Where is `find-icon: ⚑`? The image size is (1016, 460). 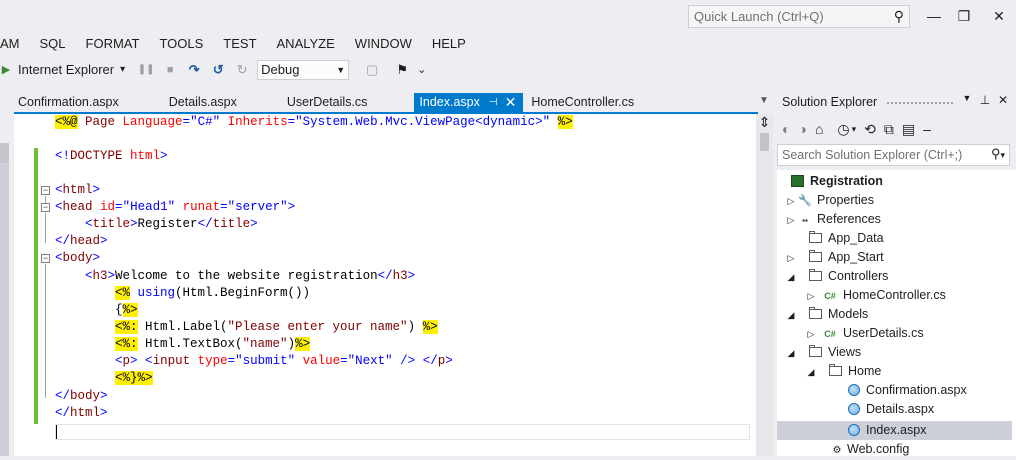 find-icon: ⚑ is located at coordinates (402, 70).